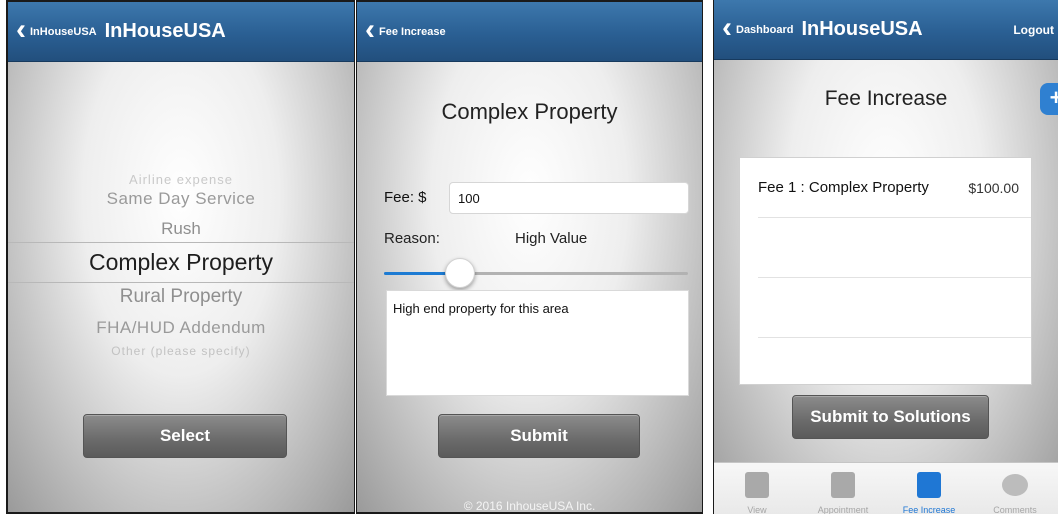 The image size is (1058, 514). I want to click on tab-label: View, so click(757, 509).